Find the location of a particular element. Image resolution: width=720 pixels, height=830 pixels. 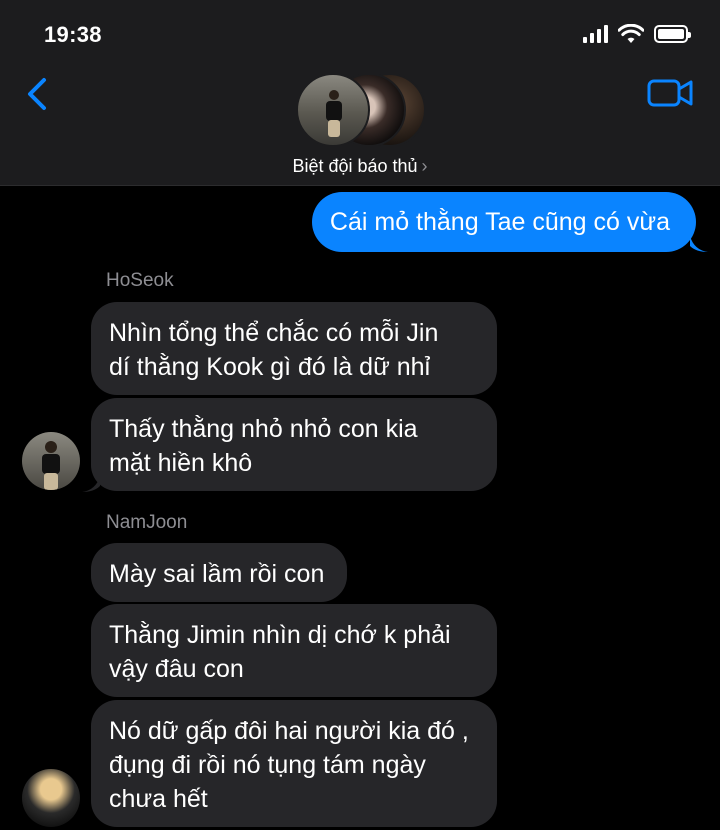

hoseok-avatar is located at coordinates (51, 461).